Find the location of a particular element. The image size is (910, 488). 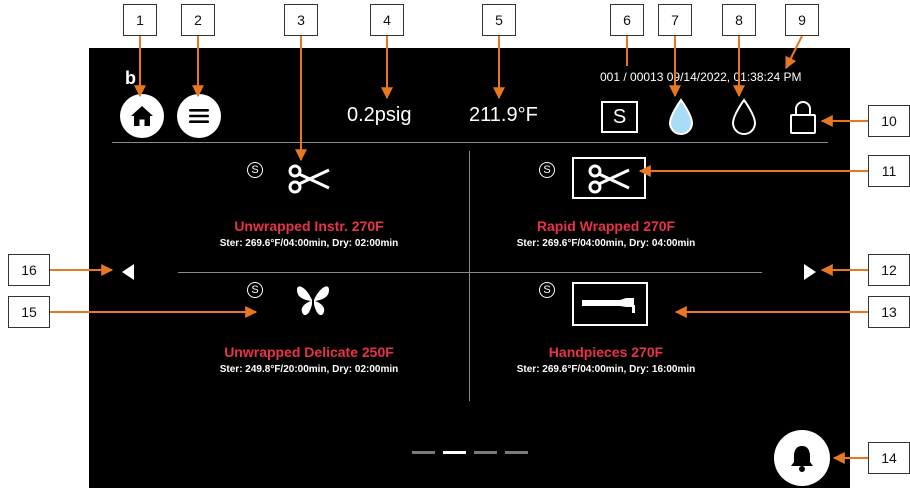

header-divider is located at coordinates (470, 142).